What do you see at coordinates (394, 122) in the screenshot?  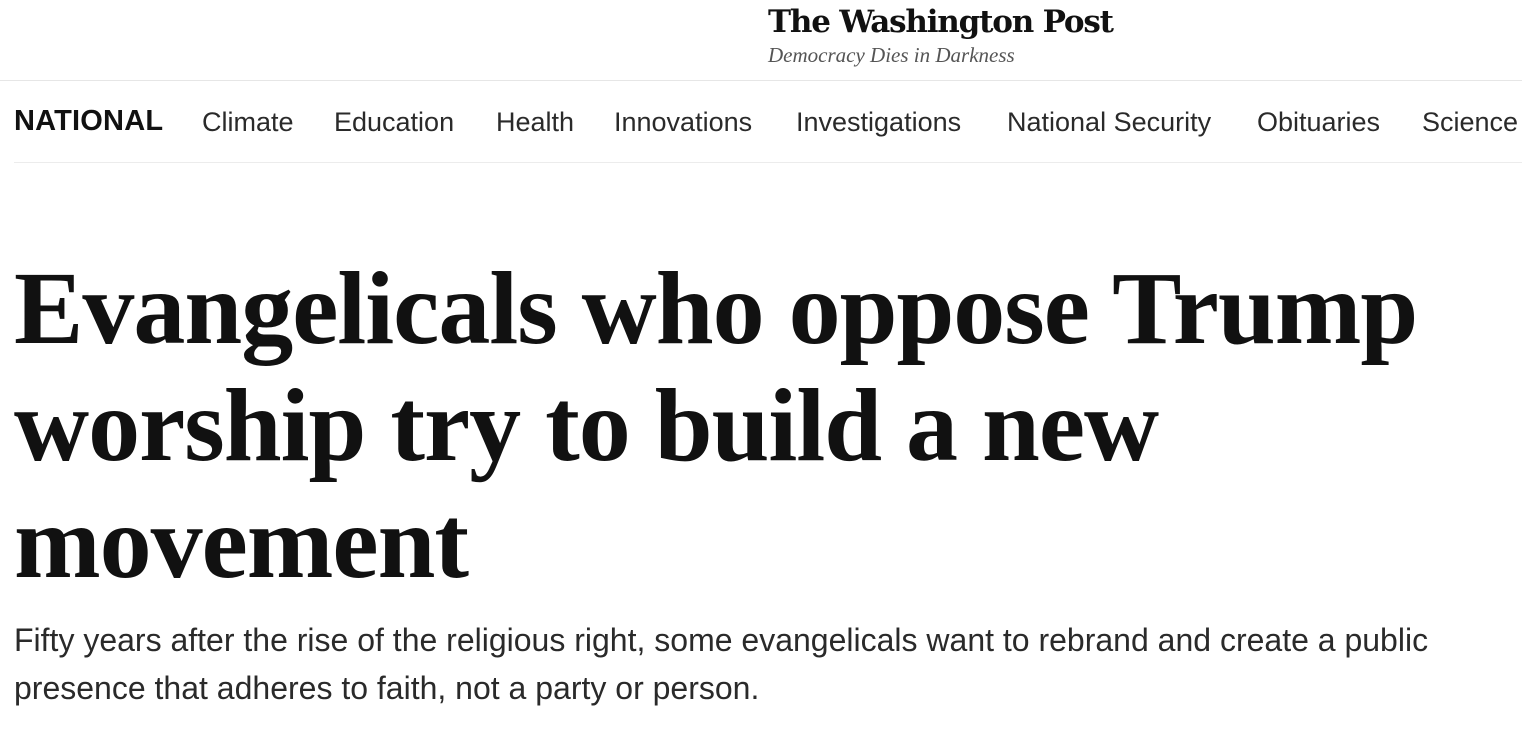 I see `nav-link-education: Education` at bounding box center [394, 122].